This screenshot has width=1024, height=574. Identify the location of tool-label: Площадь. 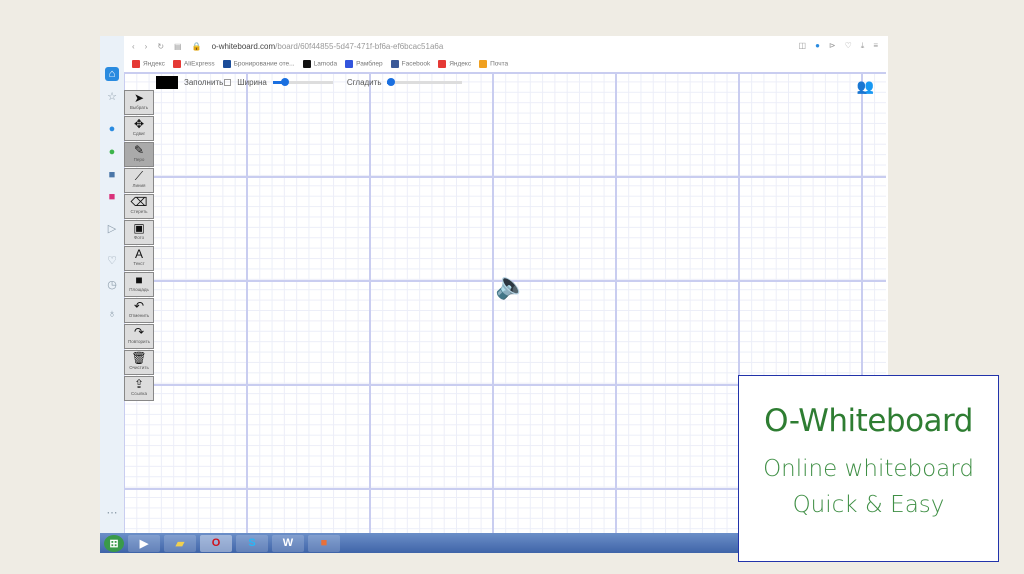
(139, 289).